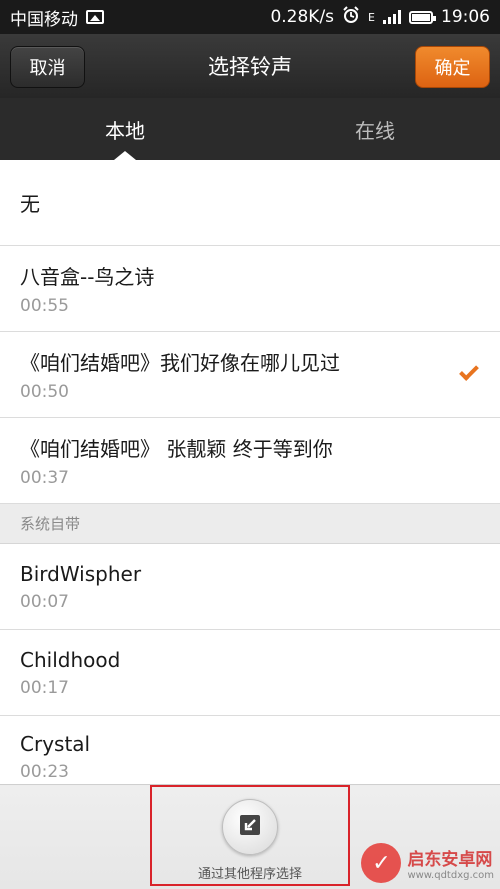  I want to click on ringtone-duration: 00:37, so click(44, 478).